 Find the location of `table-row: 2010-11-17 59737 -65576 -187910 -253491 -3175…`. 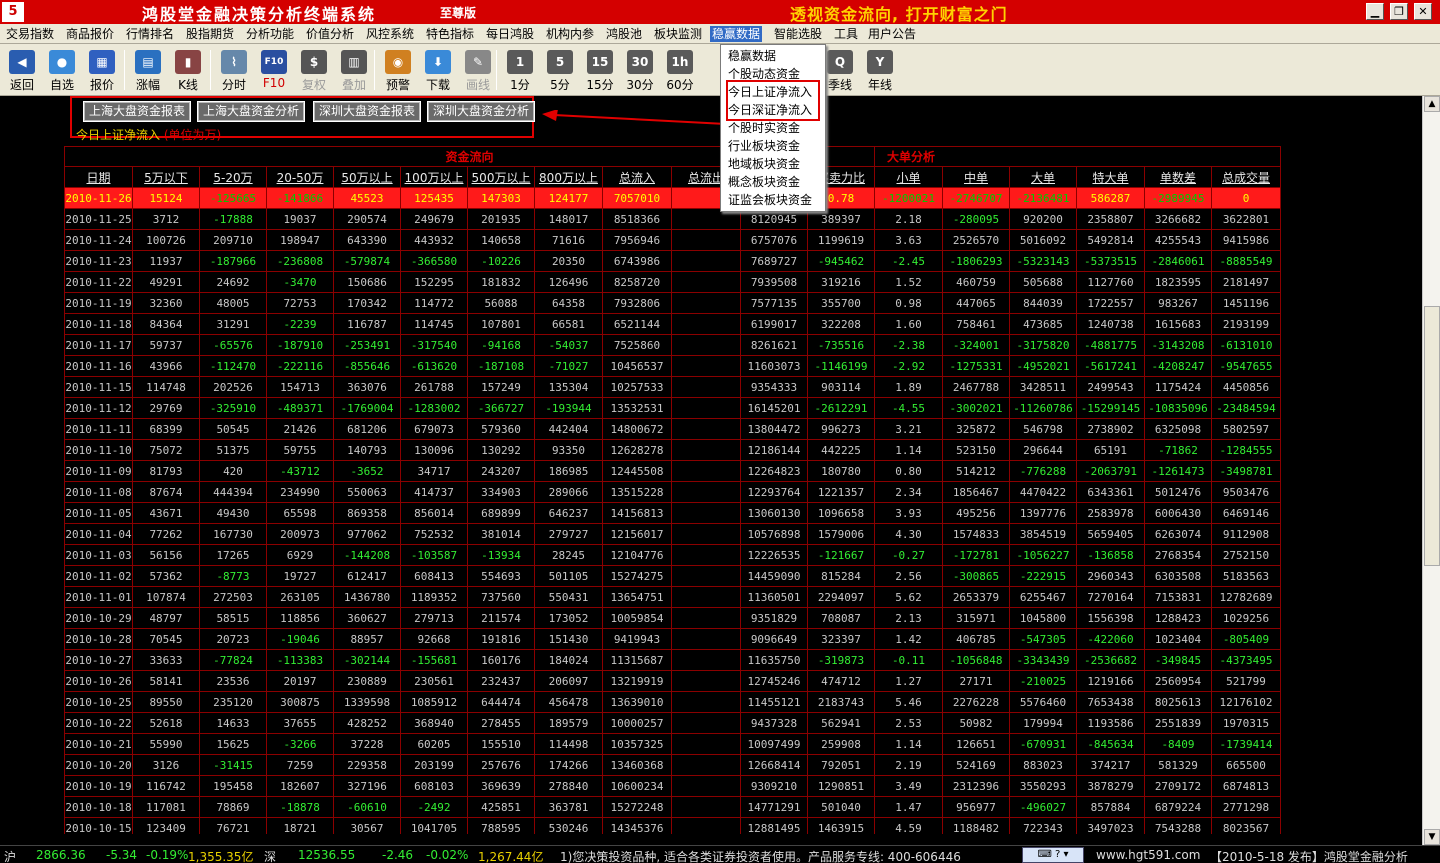

table-row: 2010-11-17 59737 -65576 -187910 -253491 -3175… is located at coordinates (672, 345).